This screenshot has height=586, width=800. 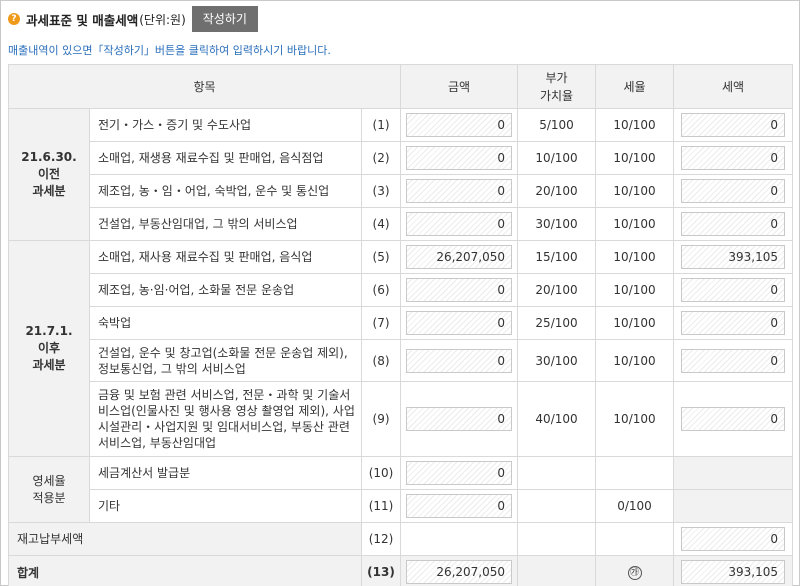 What do you see at coordinates (14, 19) in the screenshot?
I see `question-circle-icon: ?` at bounding box center [14, 19].